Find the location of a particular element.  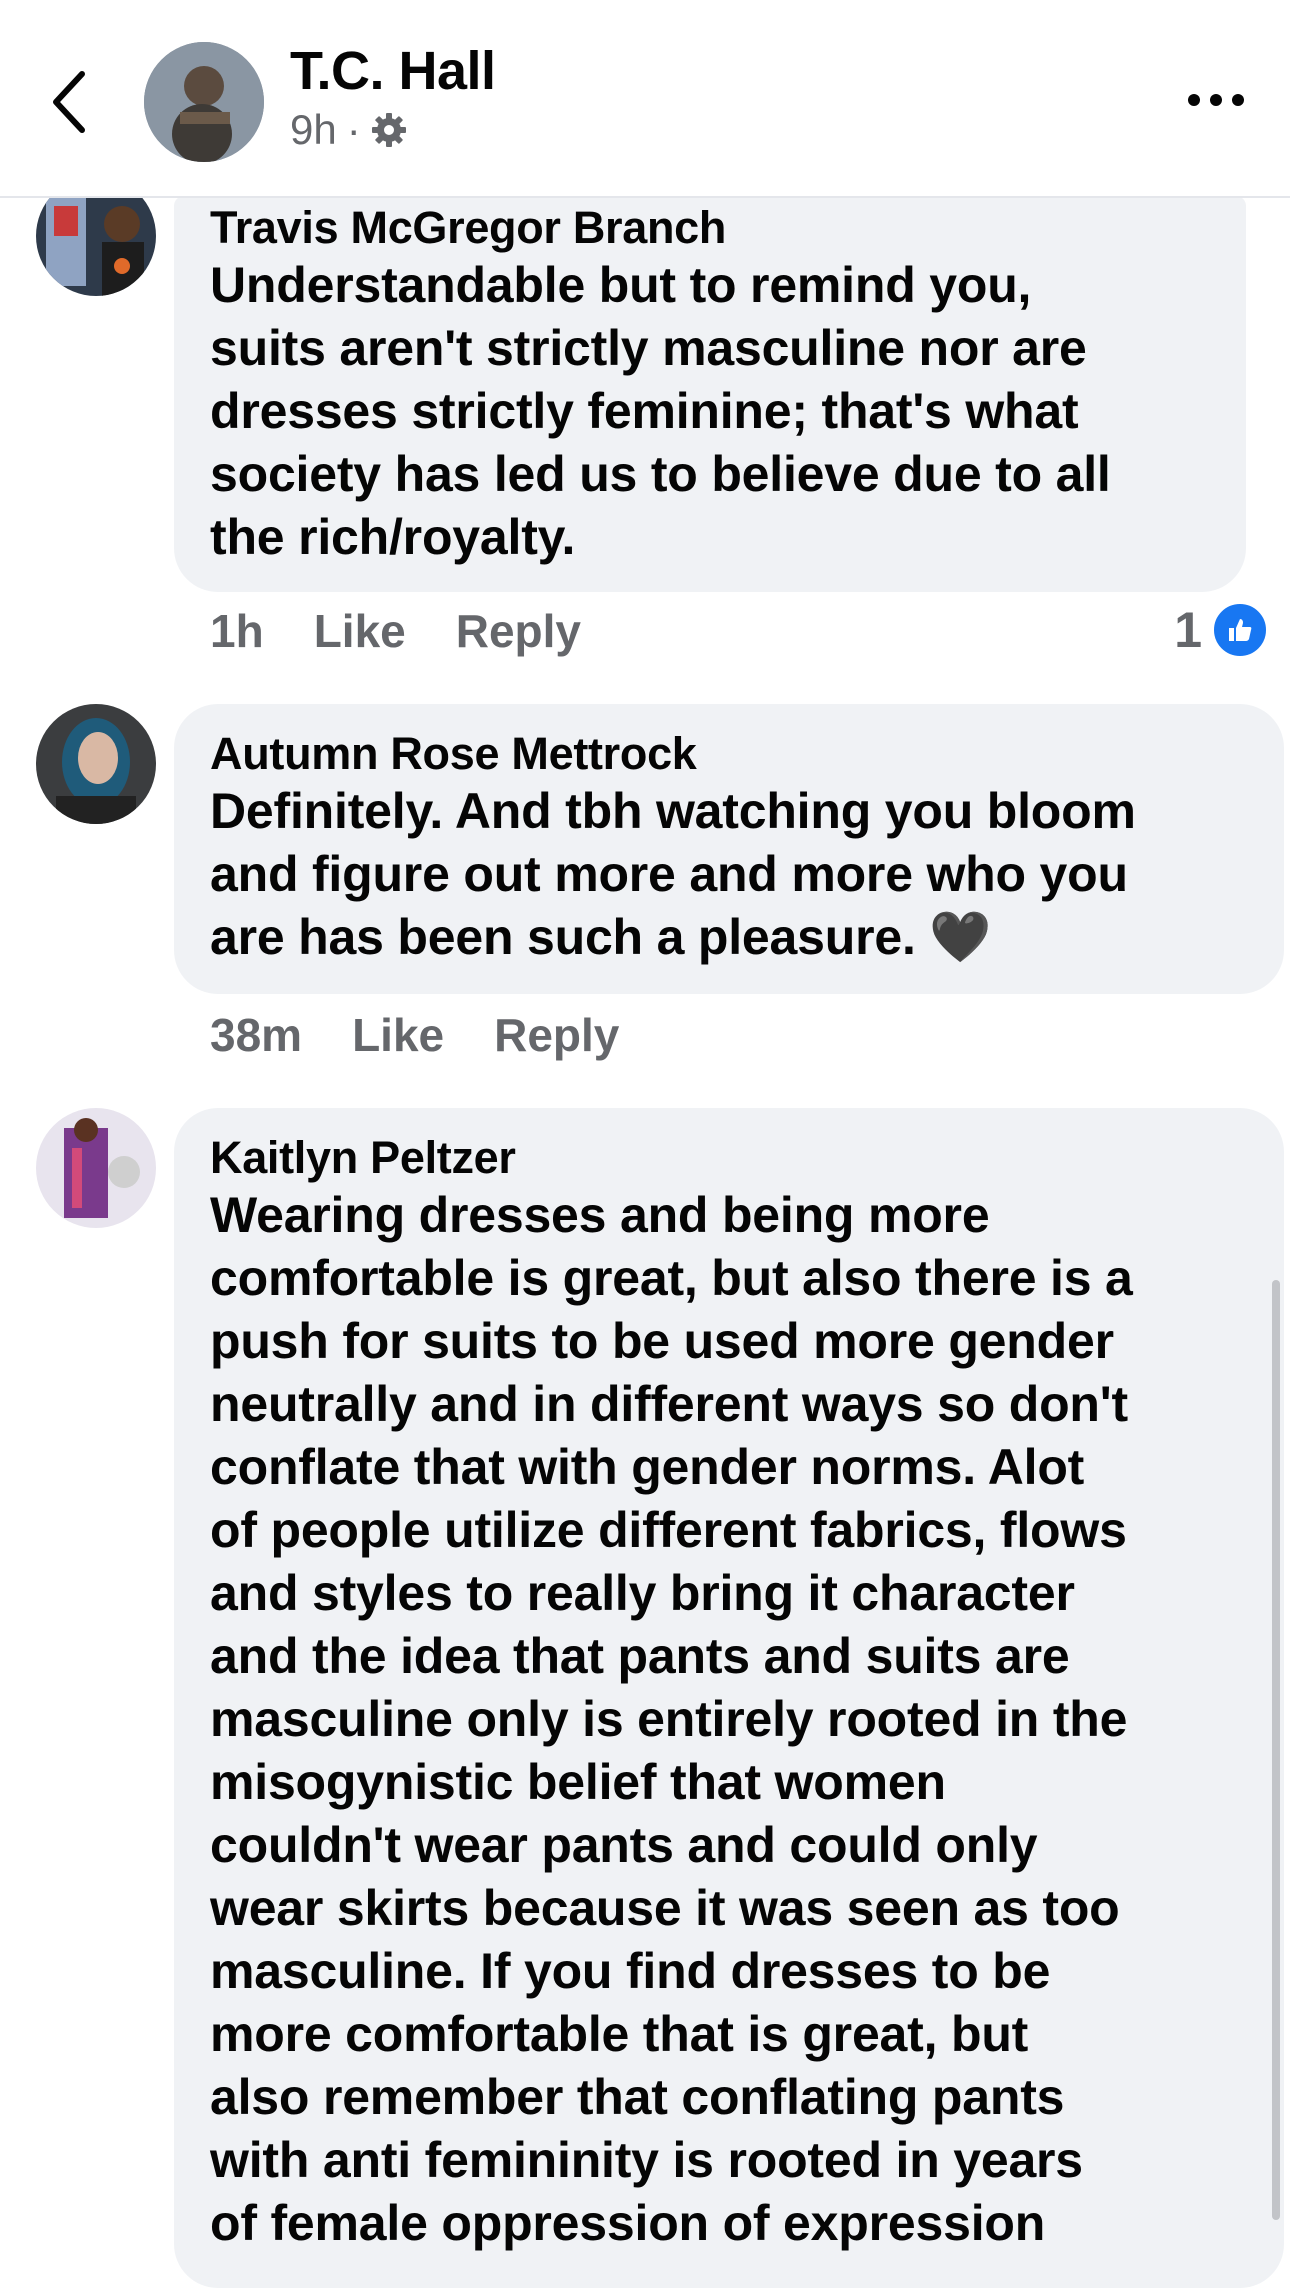

thumbs-up-icon is located at coordinates (1240, 630).